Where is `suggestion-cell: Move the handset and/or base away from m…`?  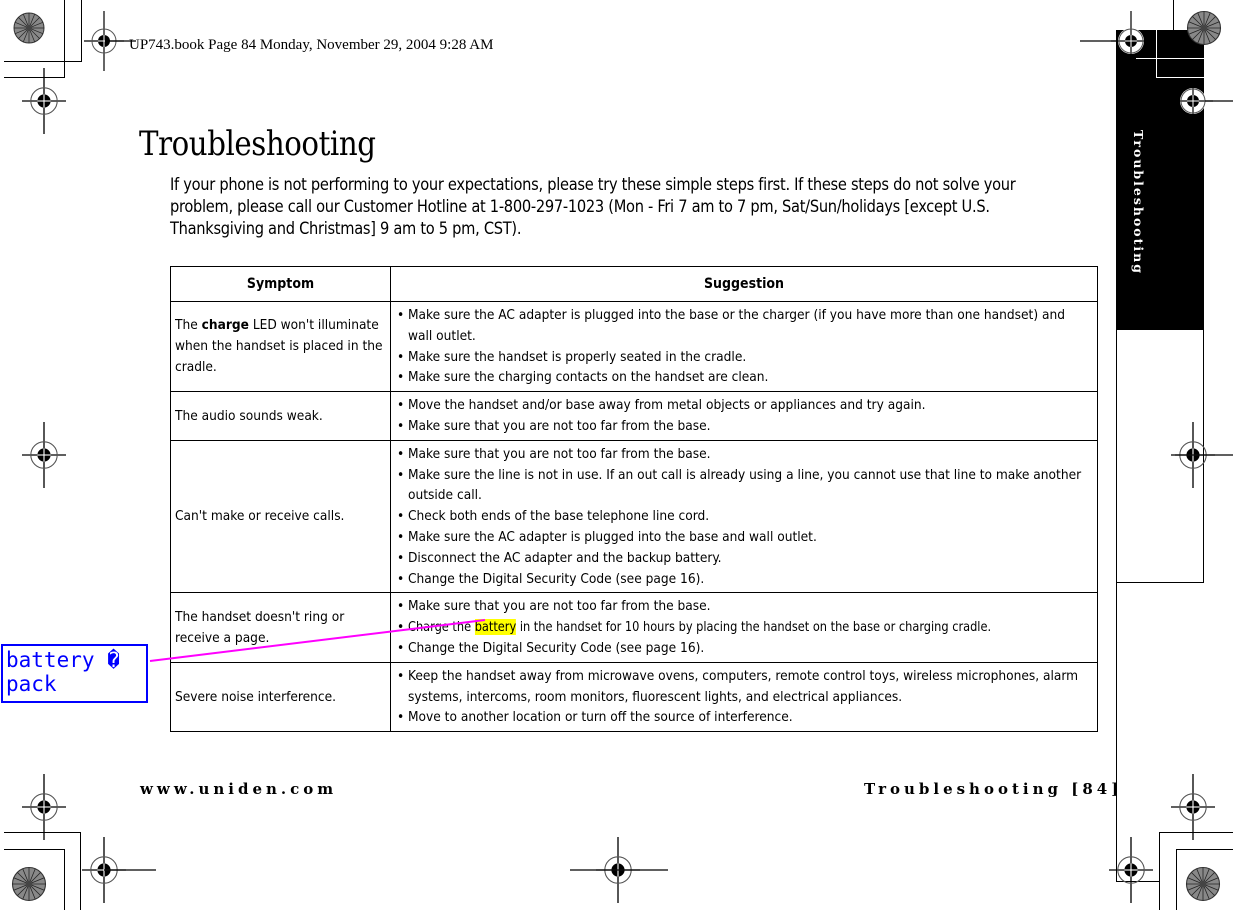
suggestion-cell: Move the handset and/or base away from m… is located at coordinates (744, 416).